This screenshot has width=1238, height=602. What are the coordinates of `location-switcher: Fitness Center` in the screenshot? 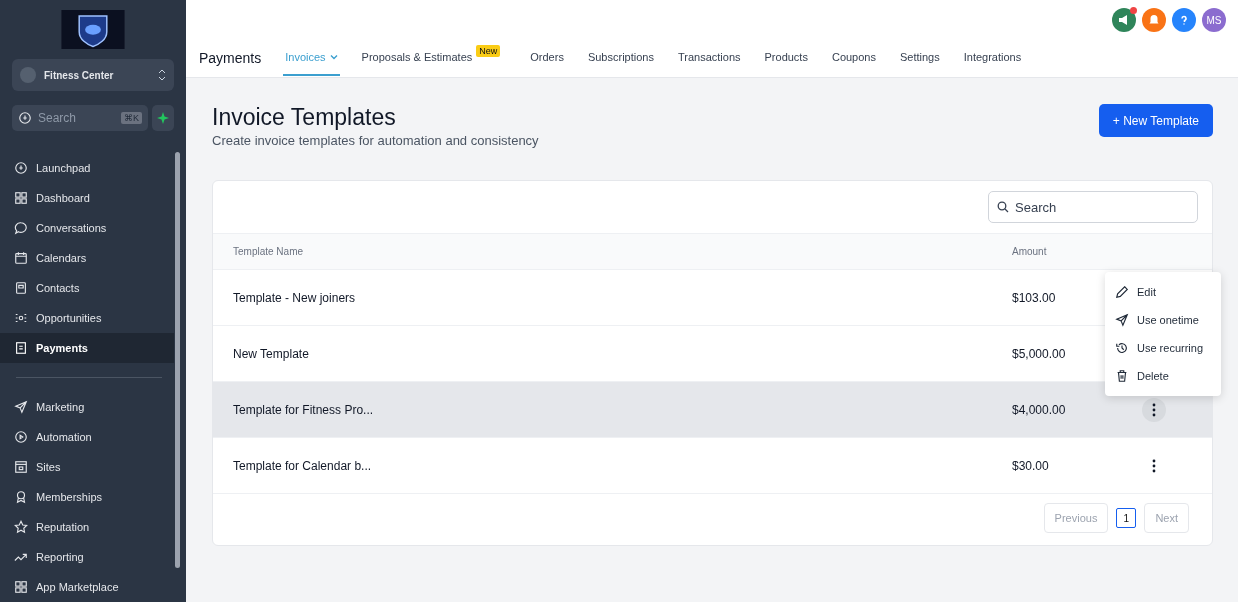 It's located at (93, 75).